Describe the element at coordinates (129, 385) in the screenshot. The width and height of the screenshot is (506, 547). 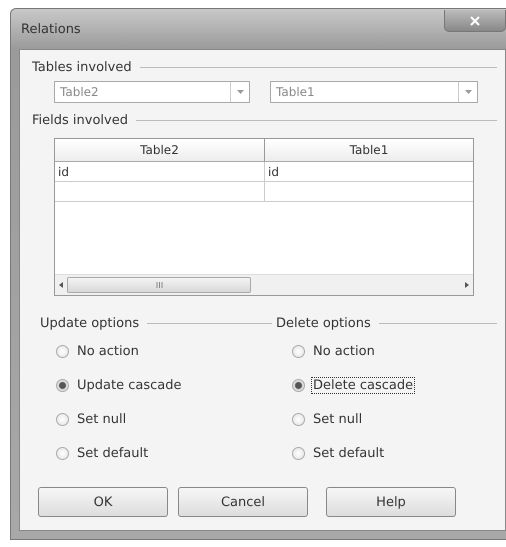
I see `option-label: Update cascade` at that location.